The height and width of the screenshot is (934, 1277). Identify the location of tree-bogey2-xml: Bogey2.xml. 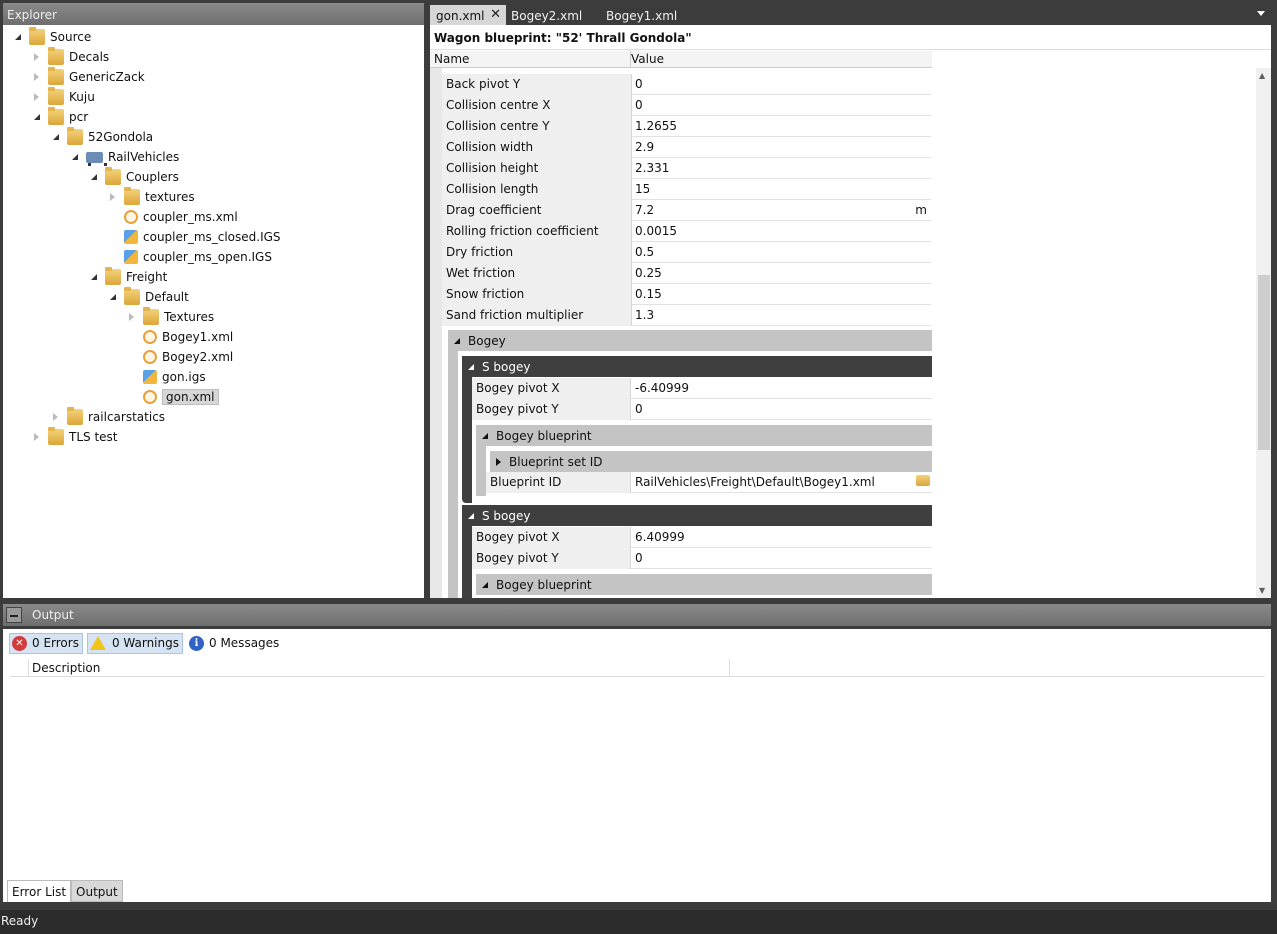
(180, 357).